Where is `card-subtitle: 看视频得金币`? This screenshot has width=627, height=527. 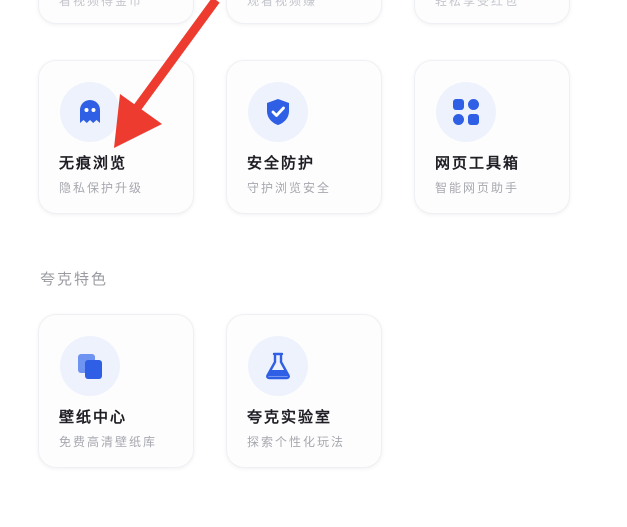
card-subtitle: 看视频得金币 is located at coordinates (101, 4).